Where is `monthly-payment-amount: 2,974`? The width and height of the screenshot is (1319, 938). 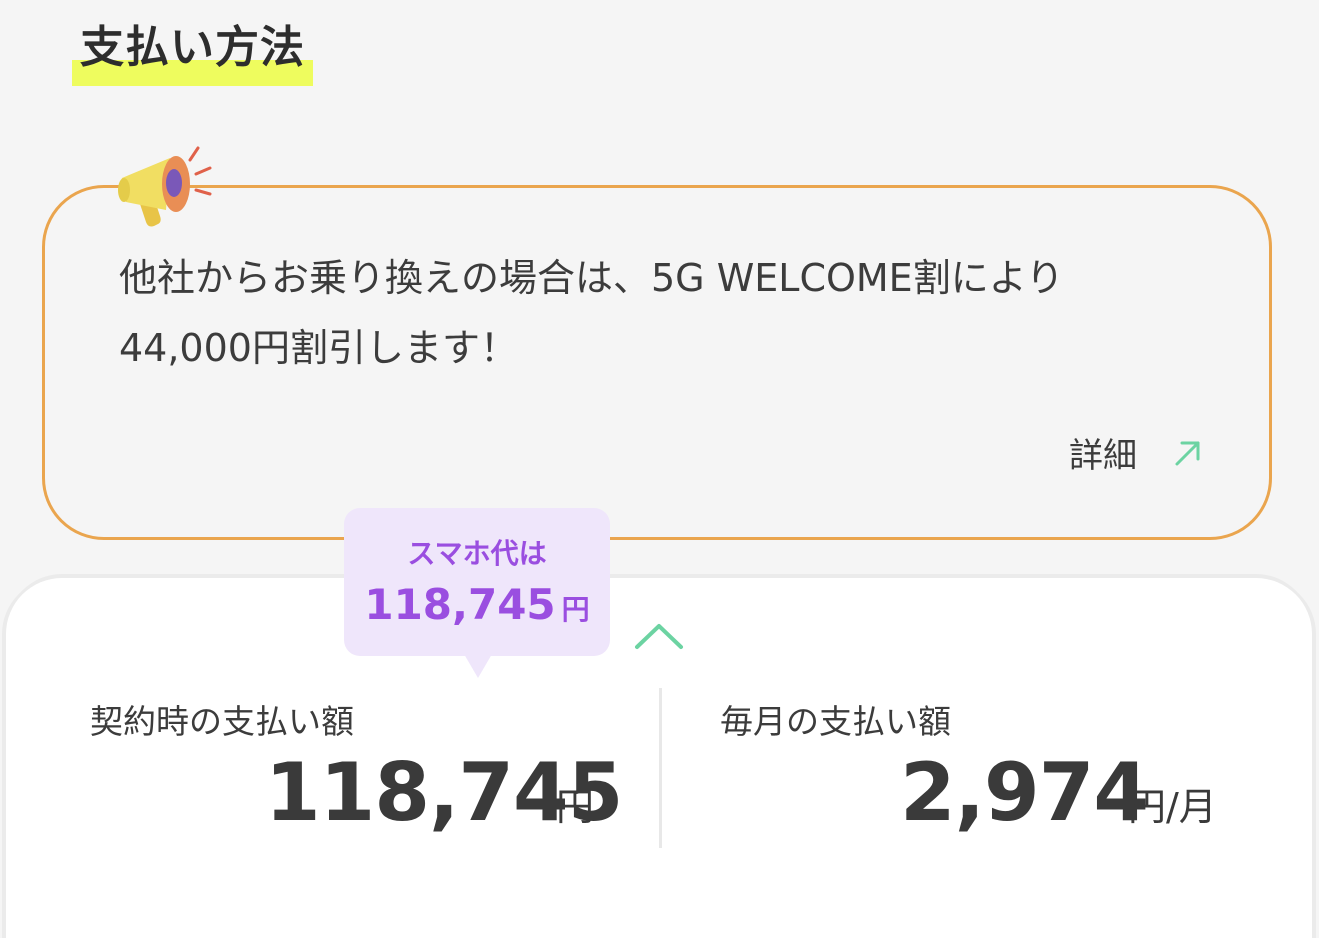
monthly-payment-amount: 2,974 is located at coordinates (1024, 792).